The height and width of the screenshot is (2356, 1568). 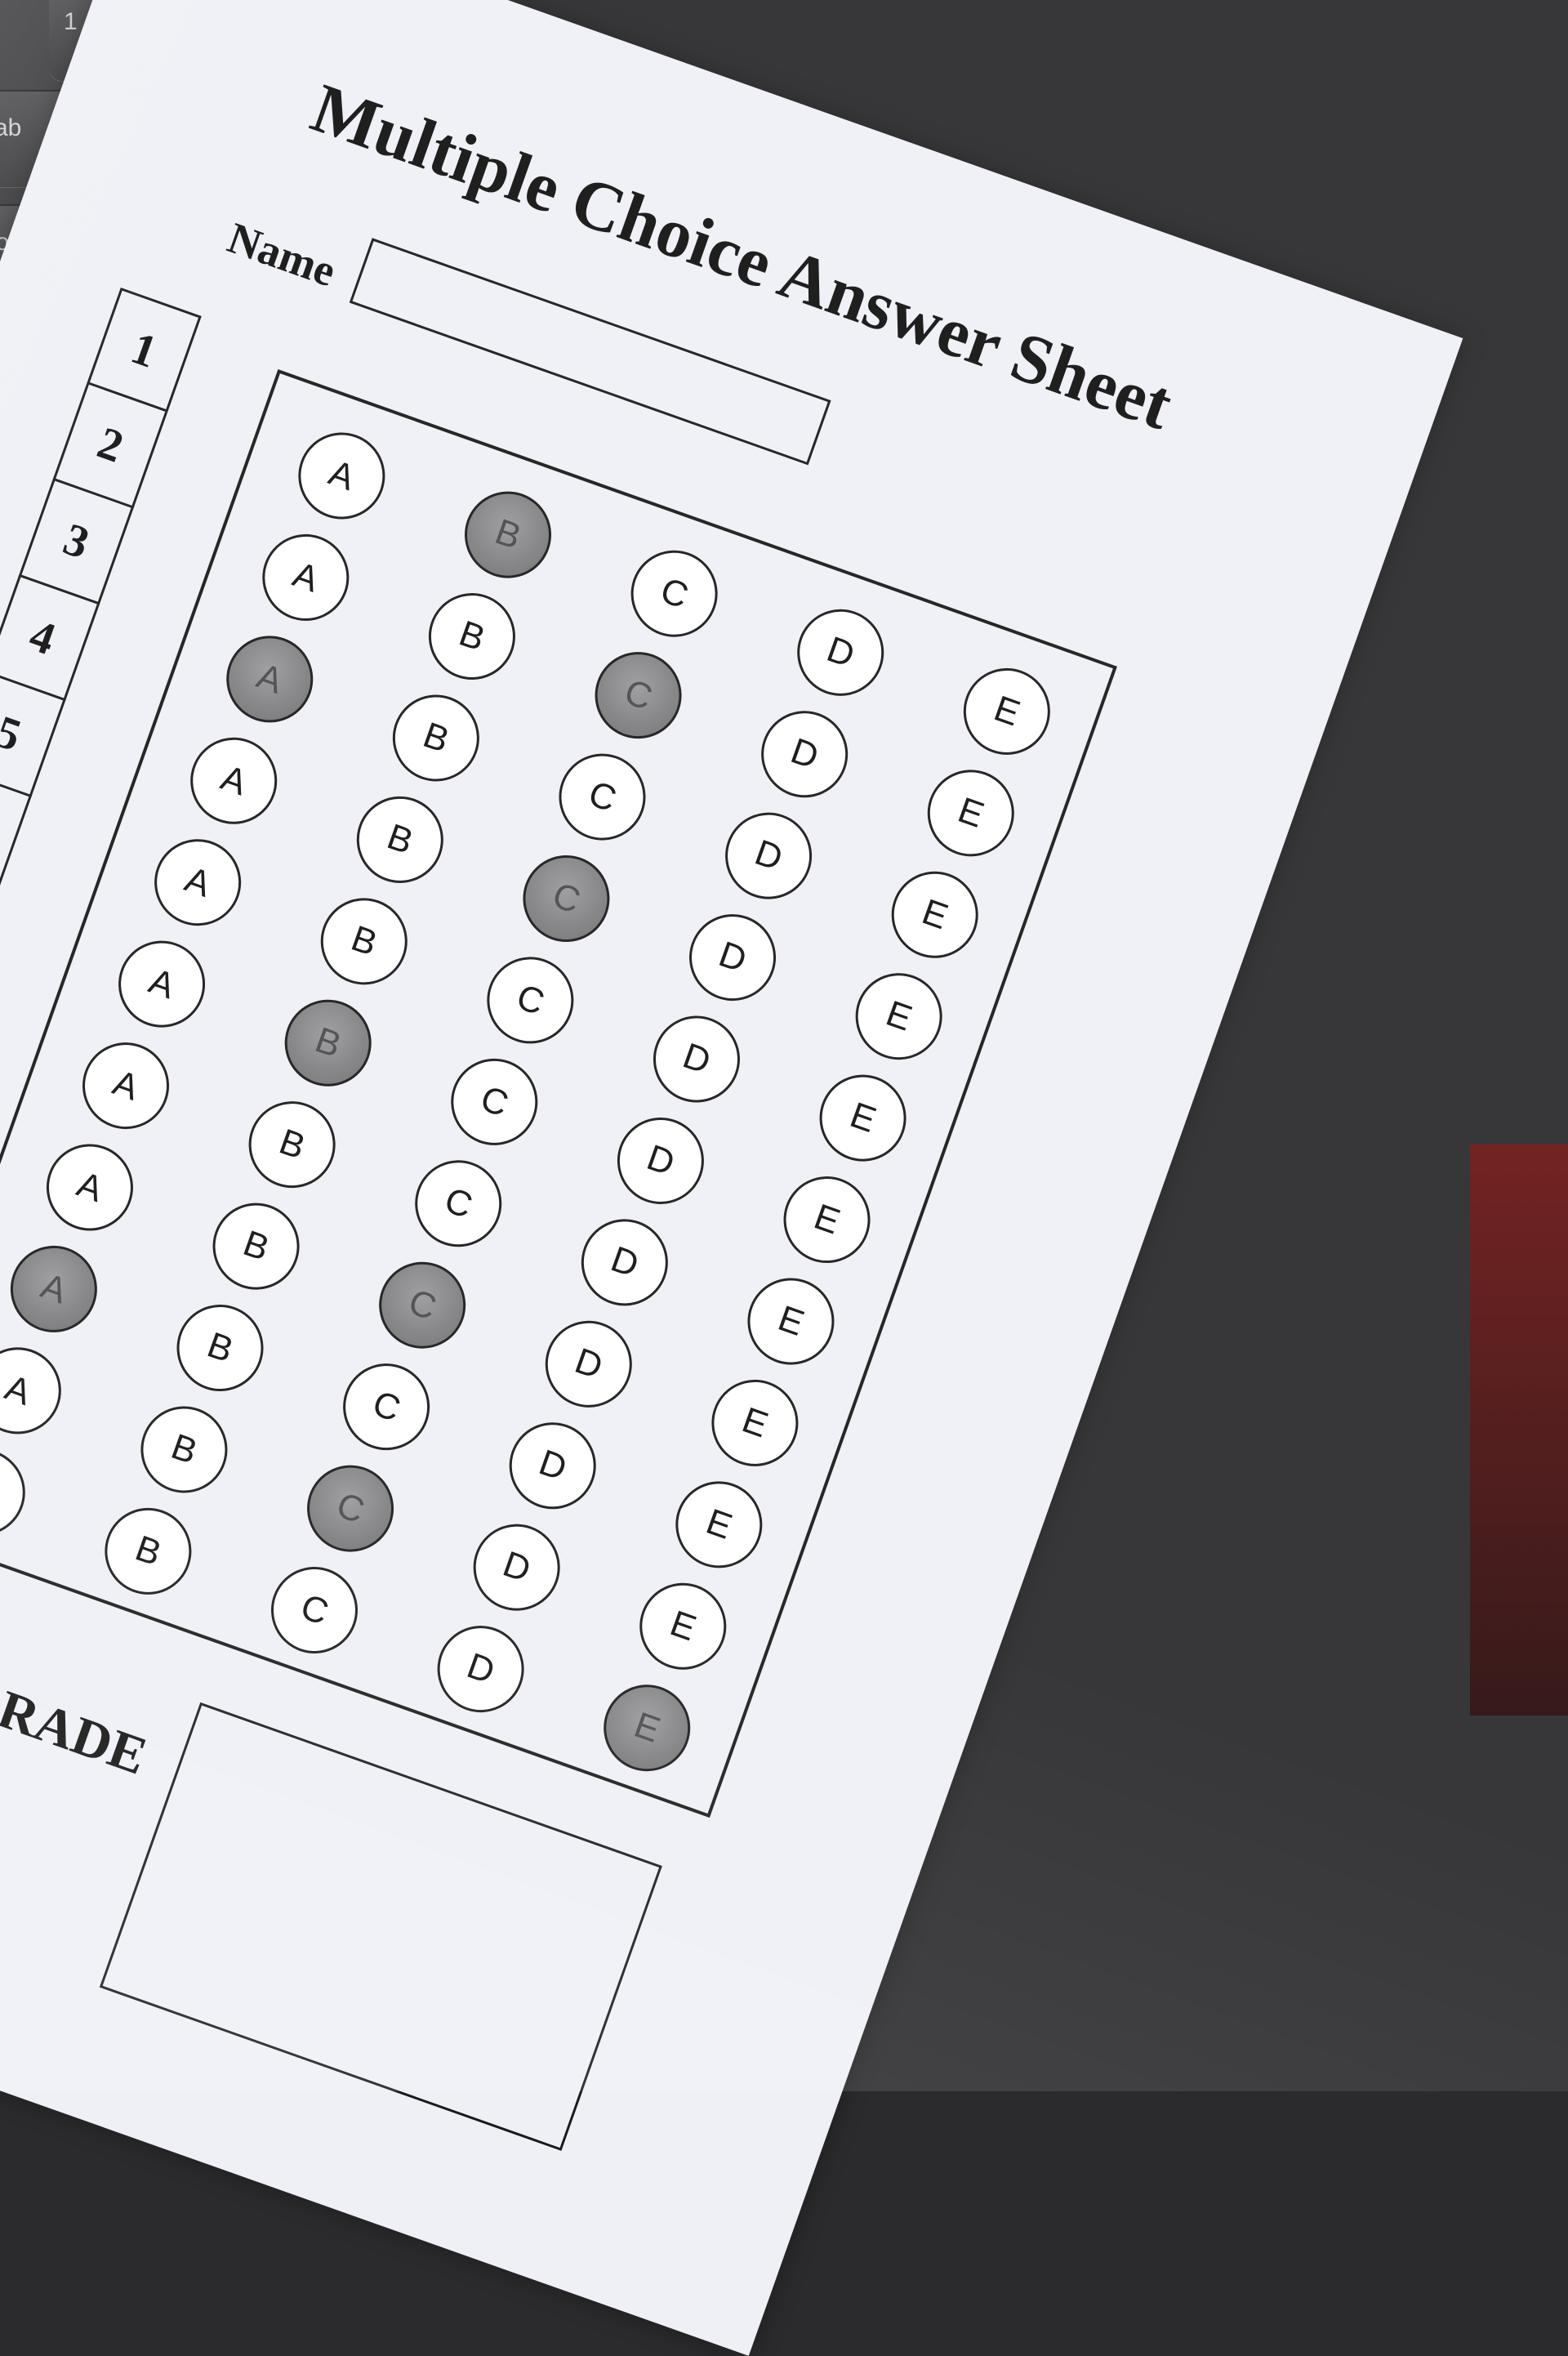 I want to click on grade-label: GRADE, so click(x=77, y=1726).